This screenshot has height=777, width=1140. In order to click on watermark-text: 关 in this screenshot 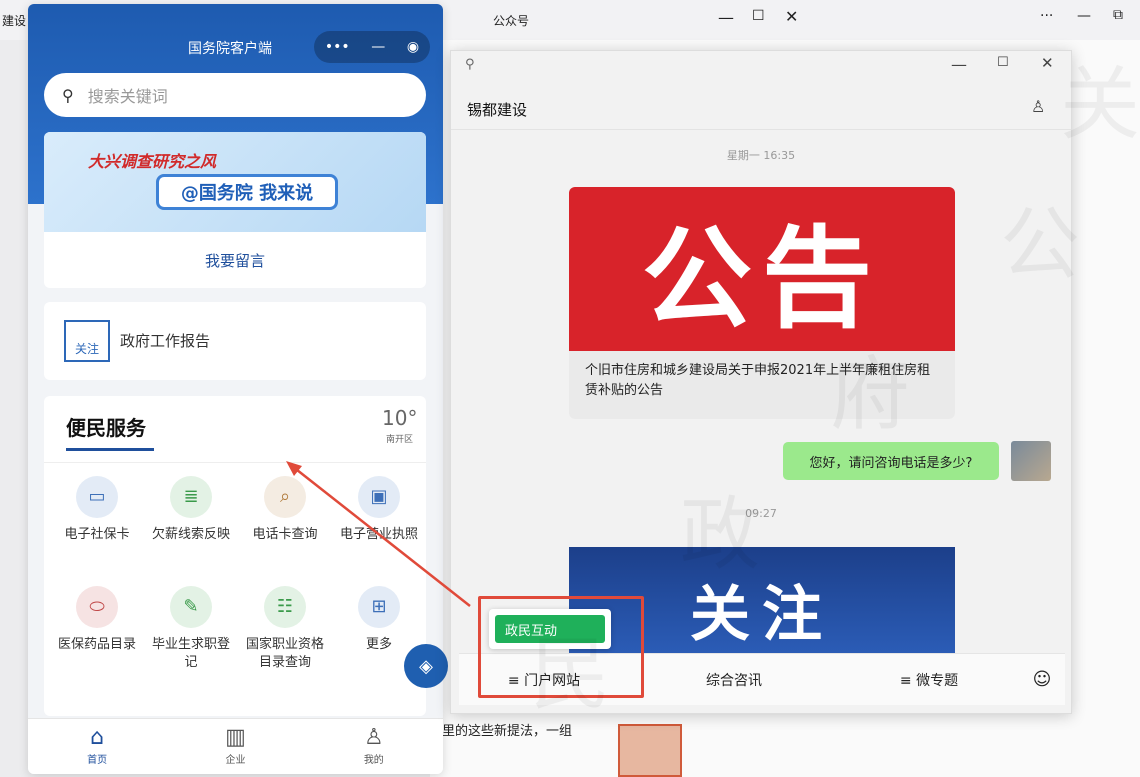, I will do `click(1100, 104)`.